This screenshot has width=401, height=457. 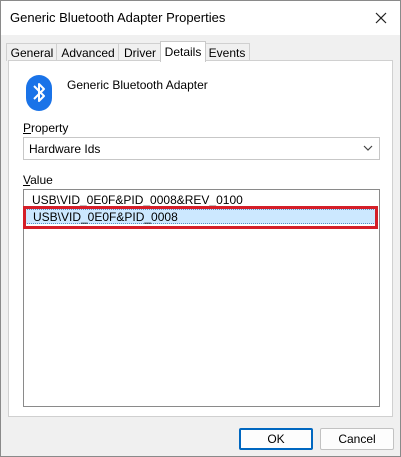 I want to click on title-bar: Generic Bluetooth Adapter Properties, so click(x=200, y=18).